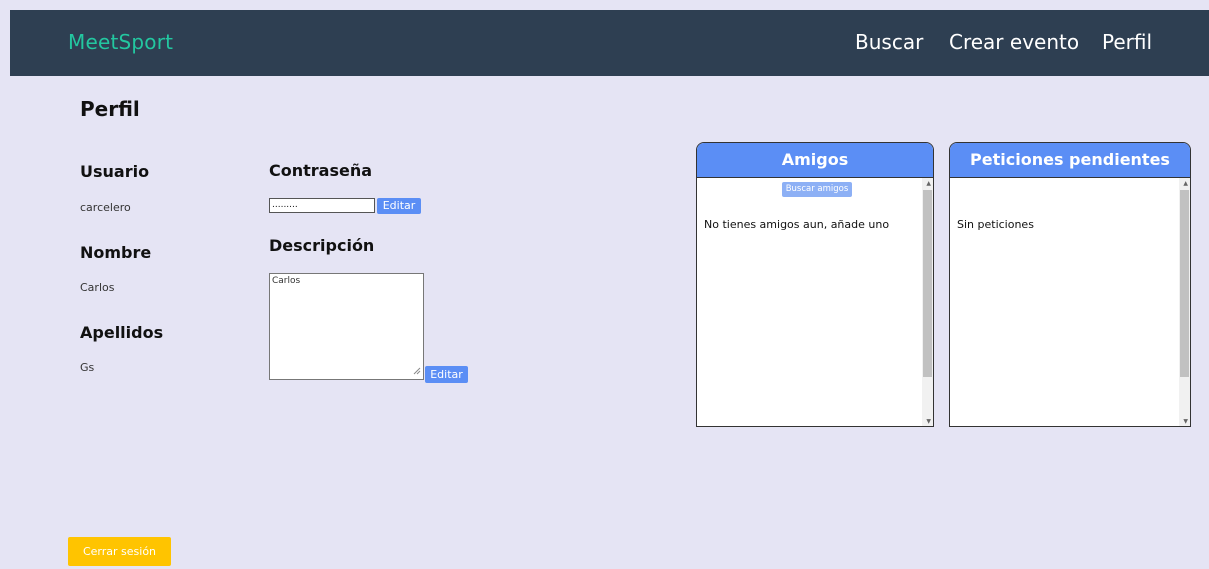 This screenshot has height=569, width=1209. What do you see at coordinates (1070, 302) in the screenshot?
I see `requests-list: Sin peticiones ▲ ▼` at bounding box center [1070, 302].